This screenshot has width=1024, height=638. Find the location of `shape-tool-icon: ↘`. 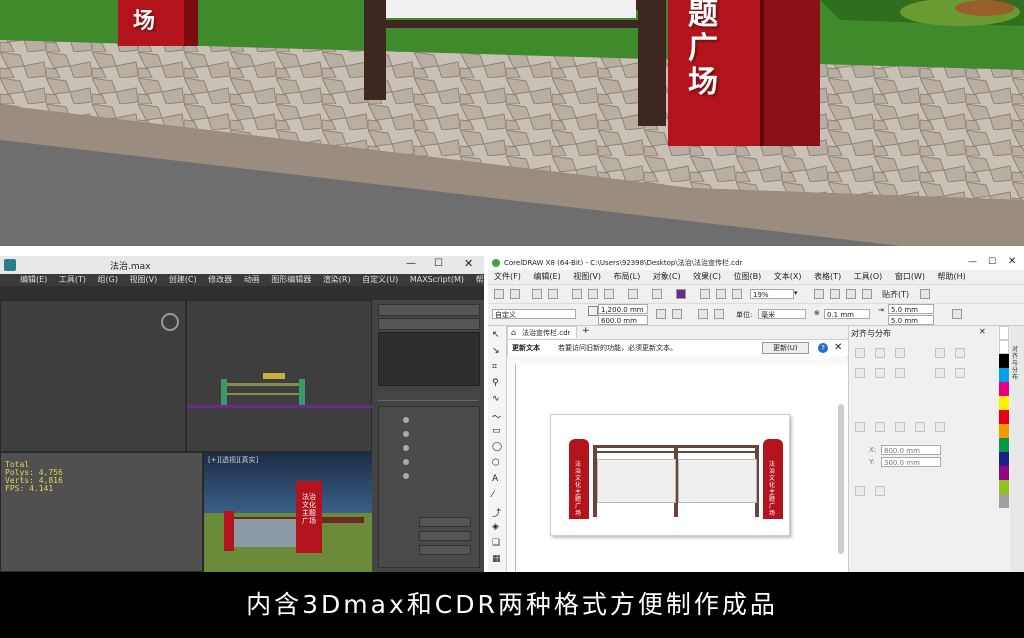

shape-tool-icon: ↘ is located at coordinates (496, 351).